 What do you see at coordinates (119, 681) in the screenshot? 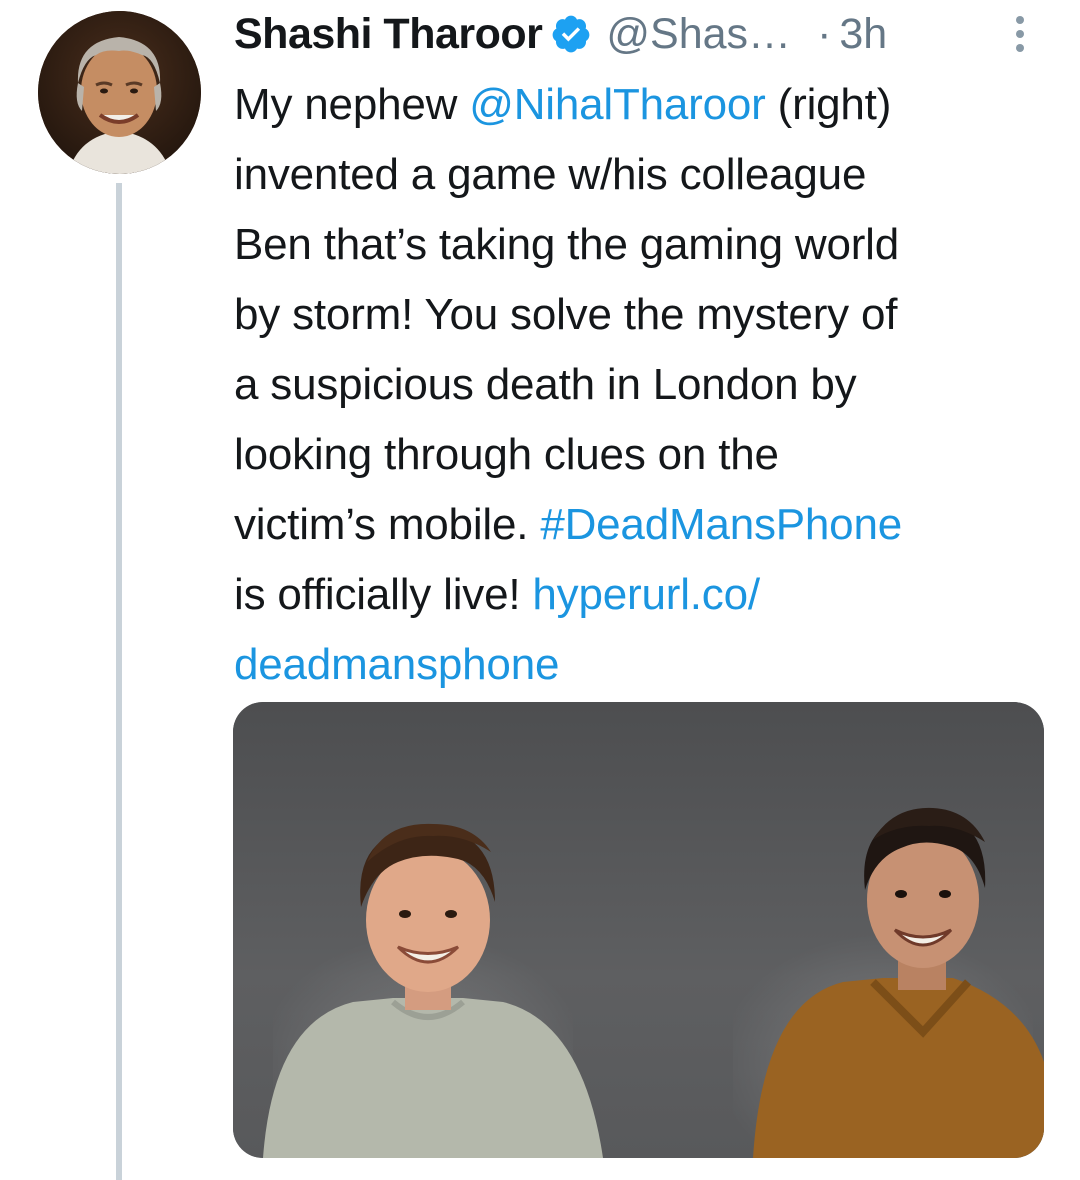
I see `thread-connector-line` at bounding box center [119, 681].